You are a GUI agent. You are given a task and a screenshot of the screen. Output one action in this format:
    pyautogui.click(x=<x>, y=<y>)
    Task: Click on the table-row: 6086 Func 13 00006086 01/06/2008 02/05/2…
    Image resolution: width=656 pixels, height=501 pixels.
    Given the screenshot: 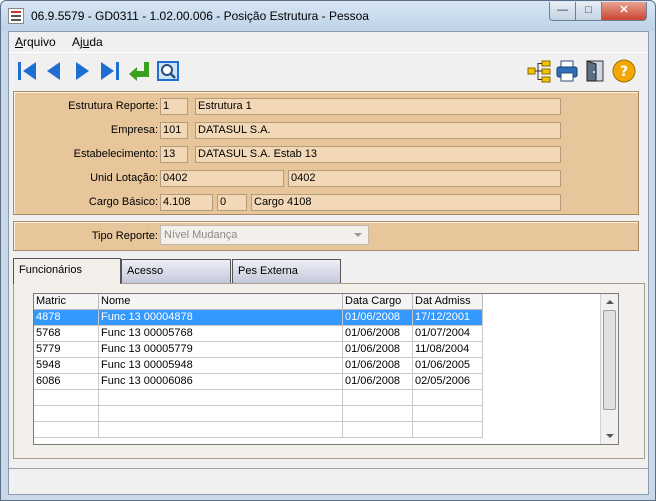 What is the action you would take?
    pyautogui.click(x=318, y=382)
    